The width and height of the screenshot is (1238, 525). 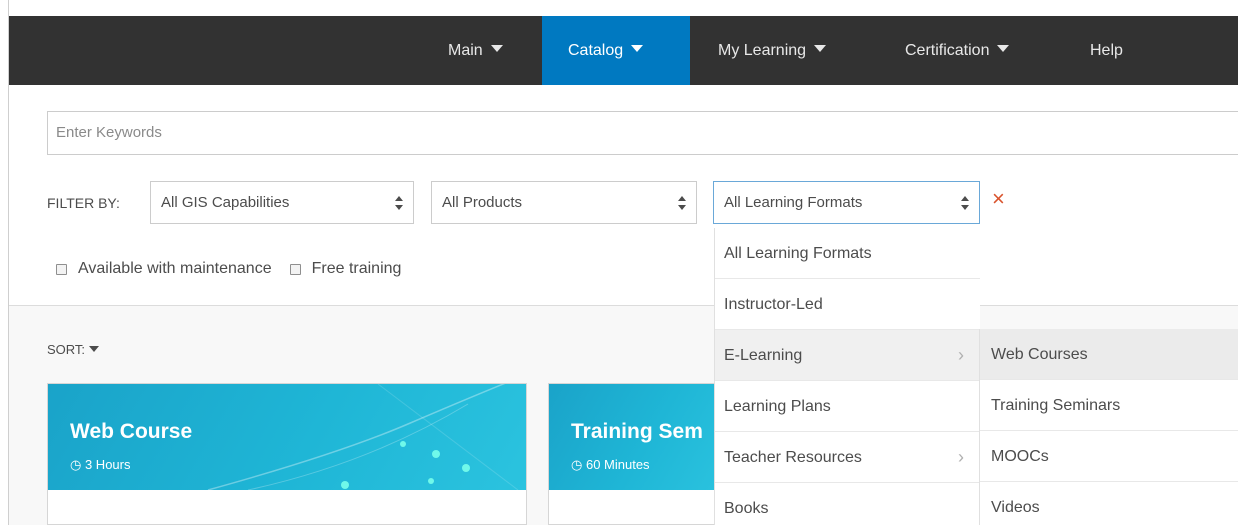 I want to click on course-card-training-seminar: Training Sem ◷ 60 Minutes, so click(x=638, y=454).